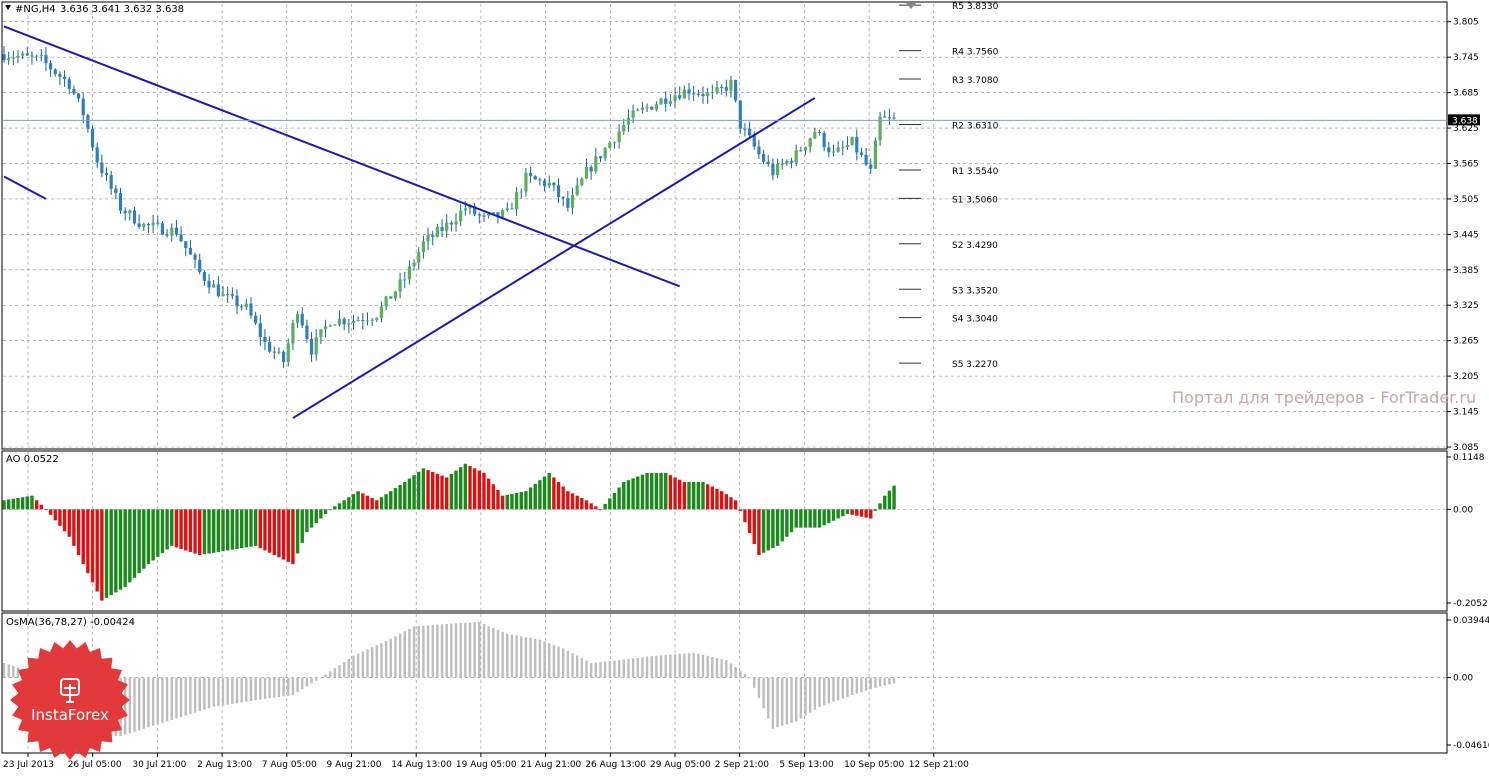 Image resolution: width=1489 pixels, height=777 pixels. Describe the element at coordinates (975, 291) in the screenshot. I see `pivot-label: S3 3.3520` at that location.